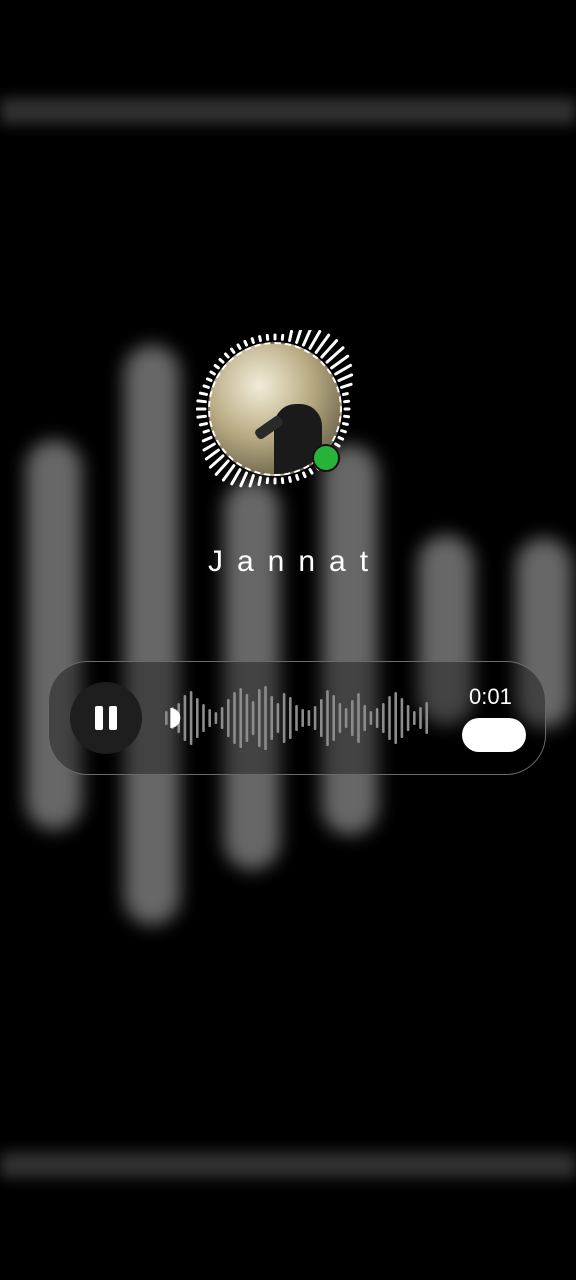 This screenshot has width=576, height=1280. What do you see at coordinates (326, 458) in the screenshot?
I see `online-status-icon` at bounding box center [326, 458].